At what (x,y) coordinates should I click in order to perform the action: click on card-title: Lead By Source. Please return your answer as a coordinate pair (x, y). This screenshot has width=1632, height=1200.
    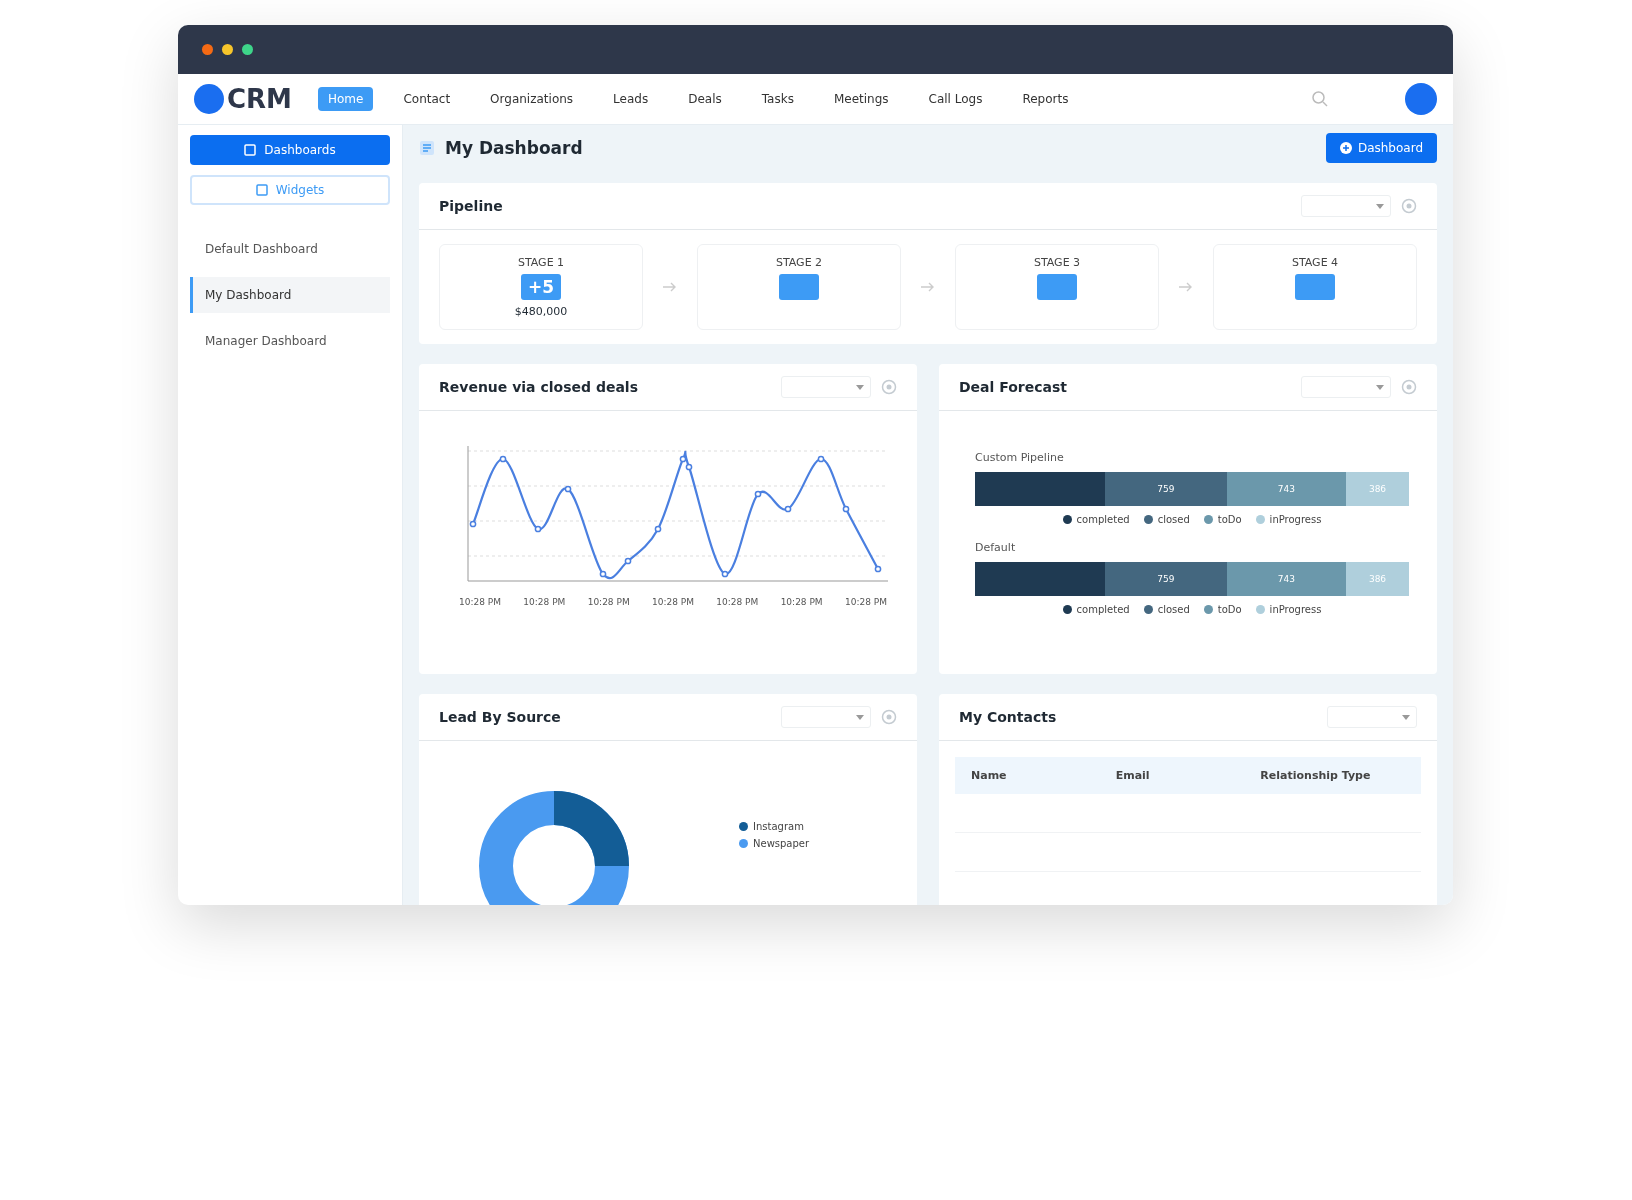
    Looking at the image, I should click on (500, 717).